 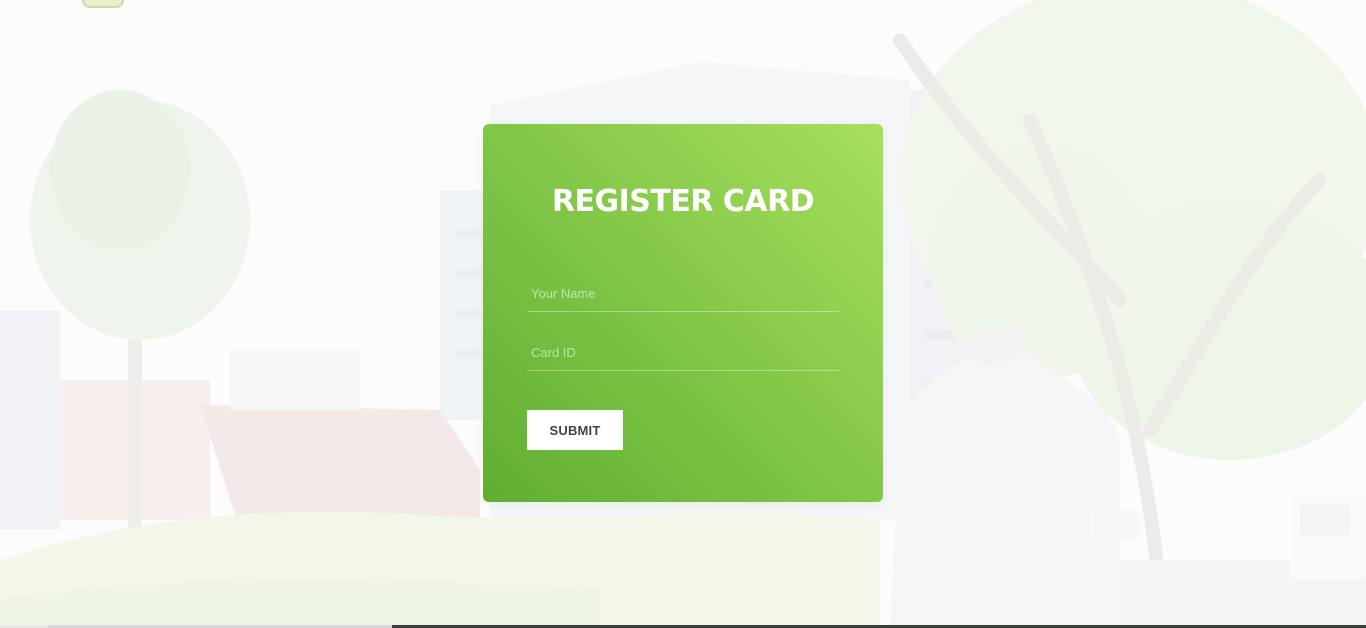 I want to click on name-field-wrapper, so click(x=683, y=293).